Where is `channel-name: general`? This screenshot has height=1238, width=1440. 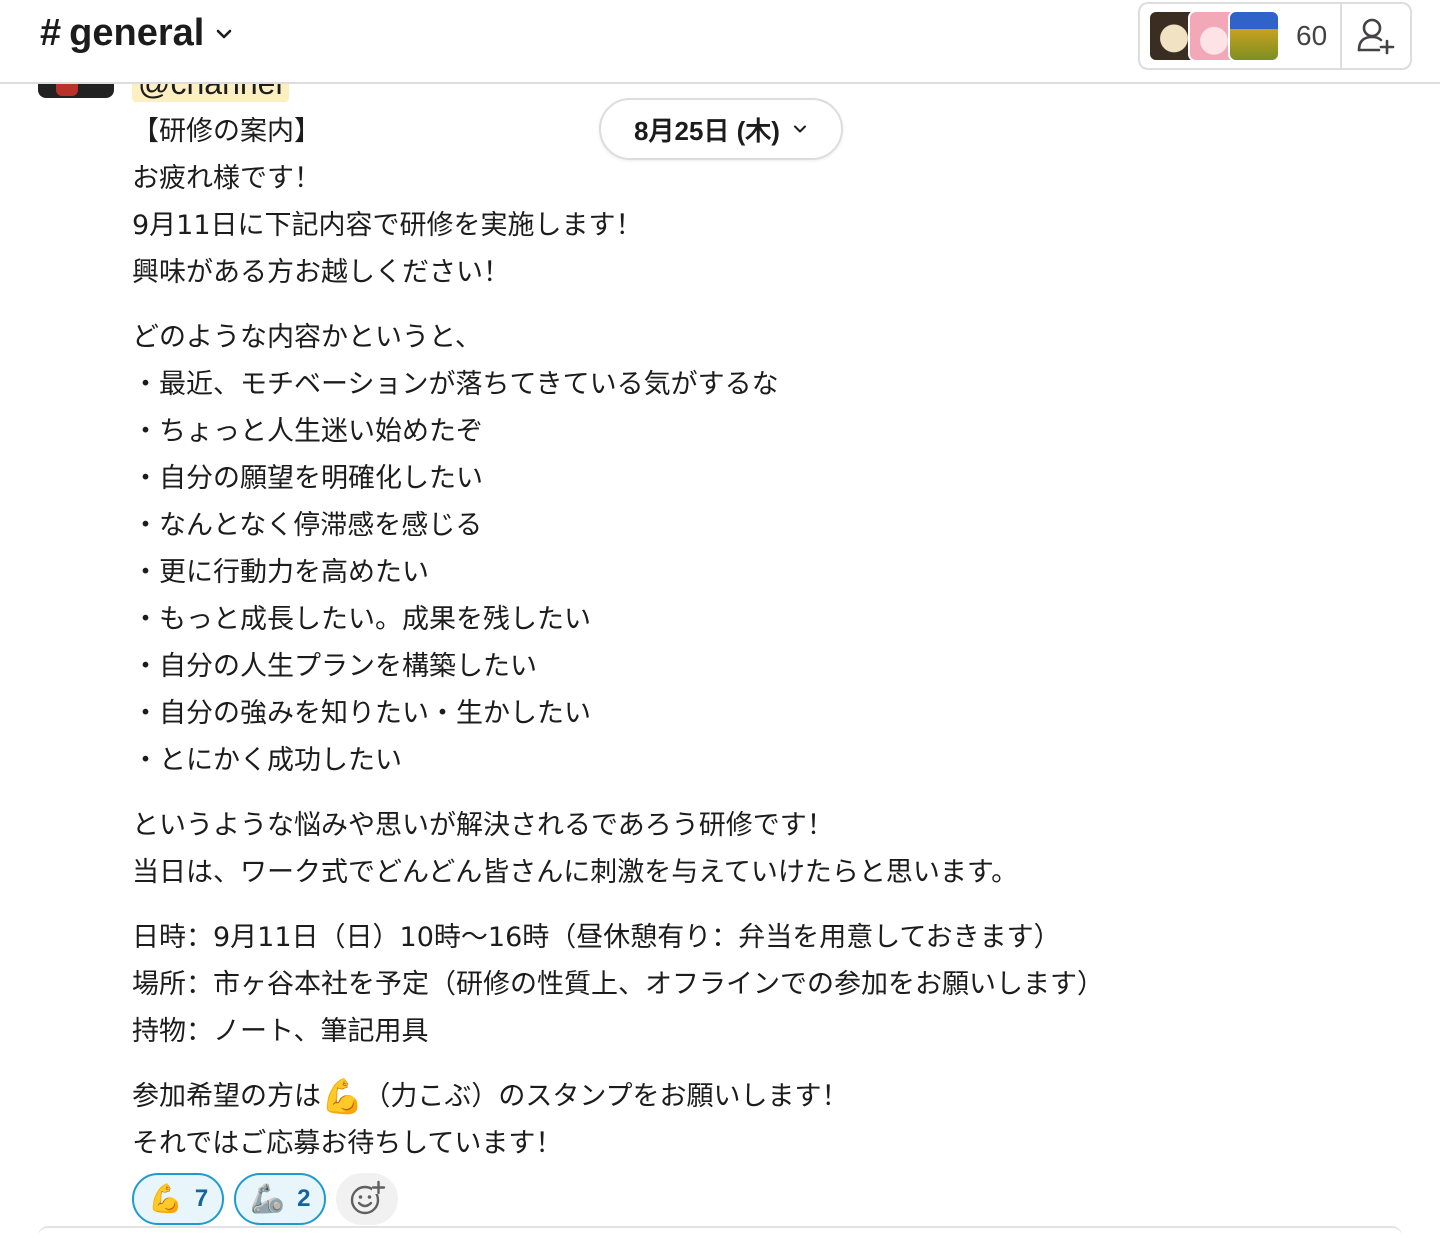
channel-name: general is located at coordinates (137, 33).